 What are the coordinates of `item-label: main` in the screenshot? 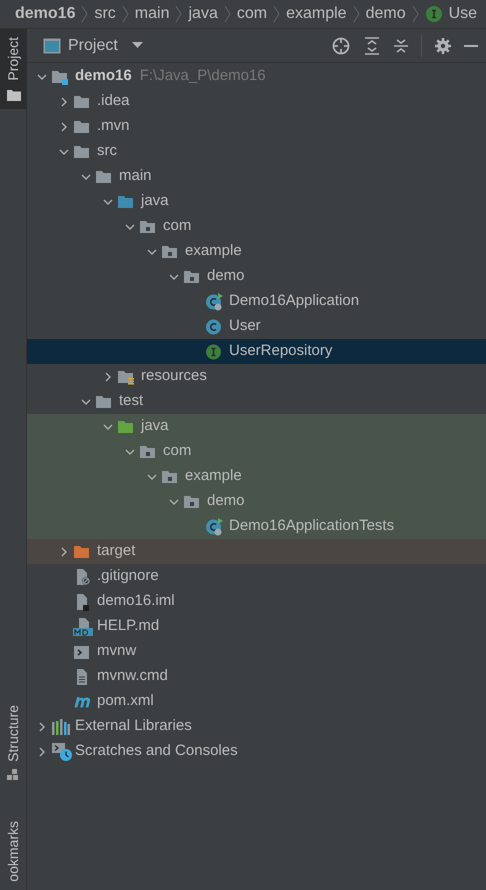 It's located at (135, 176).